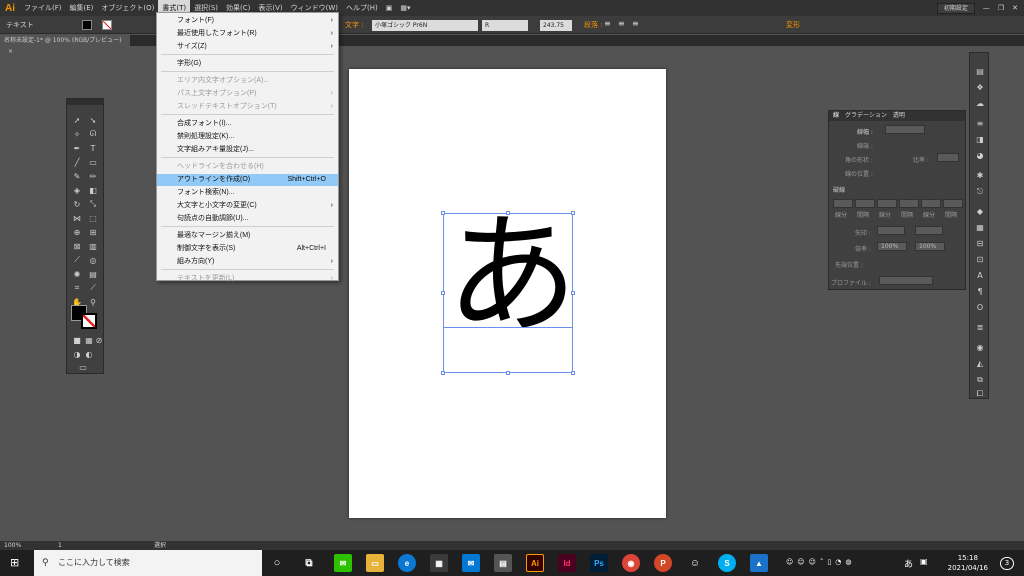  Describe the element at coordinates (77, 260) in the screenshot. I see `eyedropper-tool-icon: ⟋` at that location.